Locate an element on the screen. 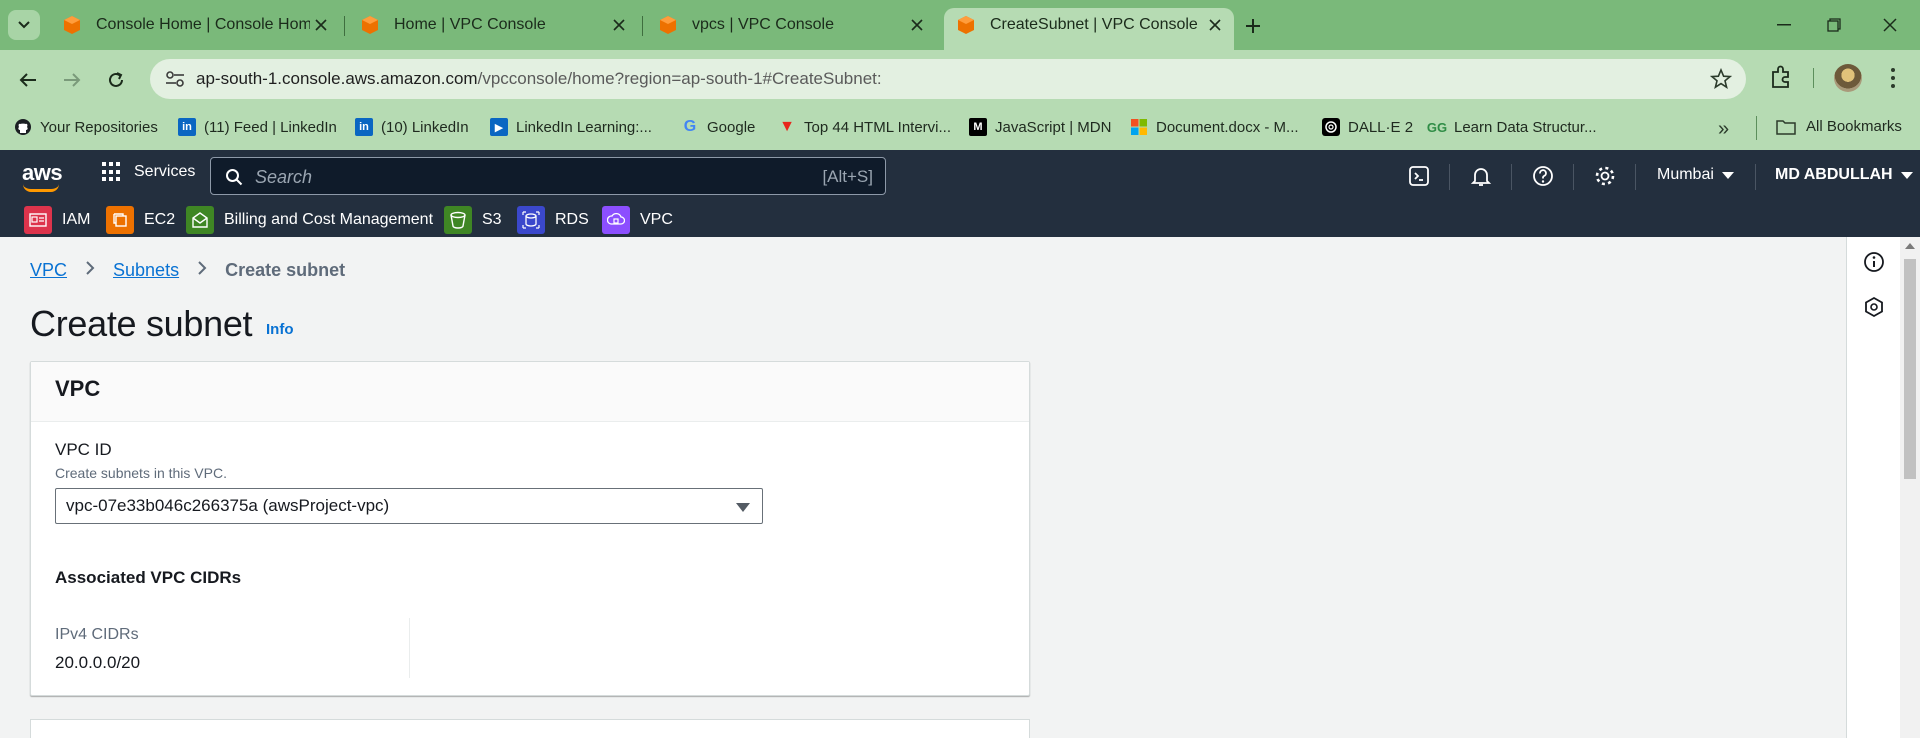  favorite-iam: IAM is located at coordinates (57, 220).